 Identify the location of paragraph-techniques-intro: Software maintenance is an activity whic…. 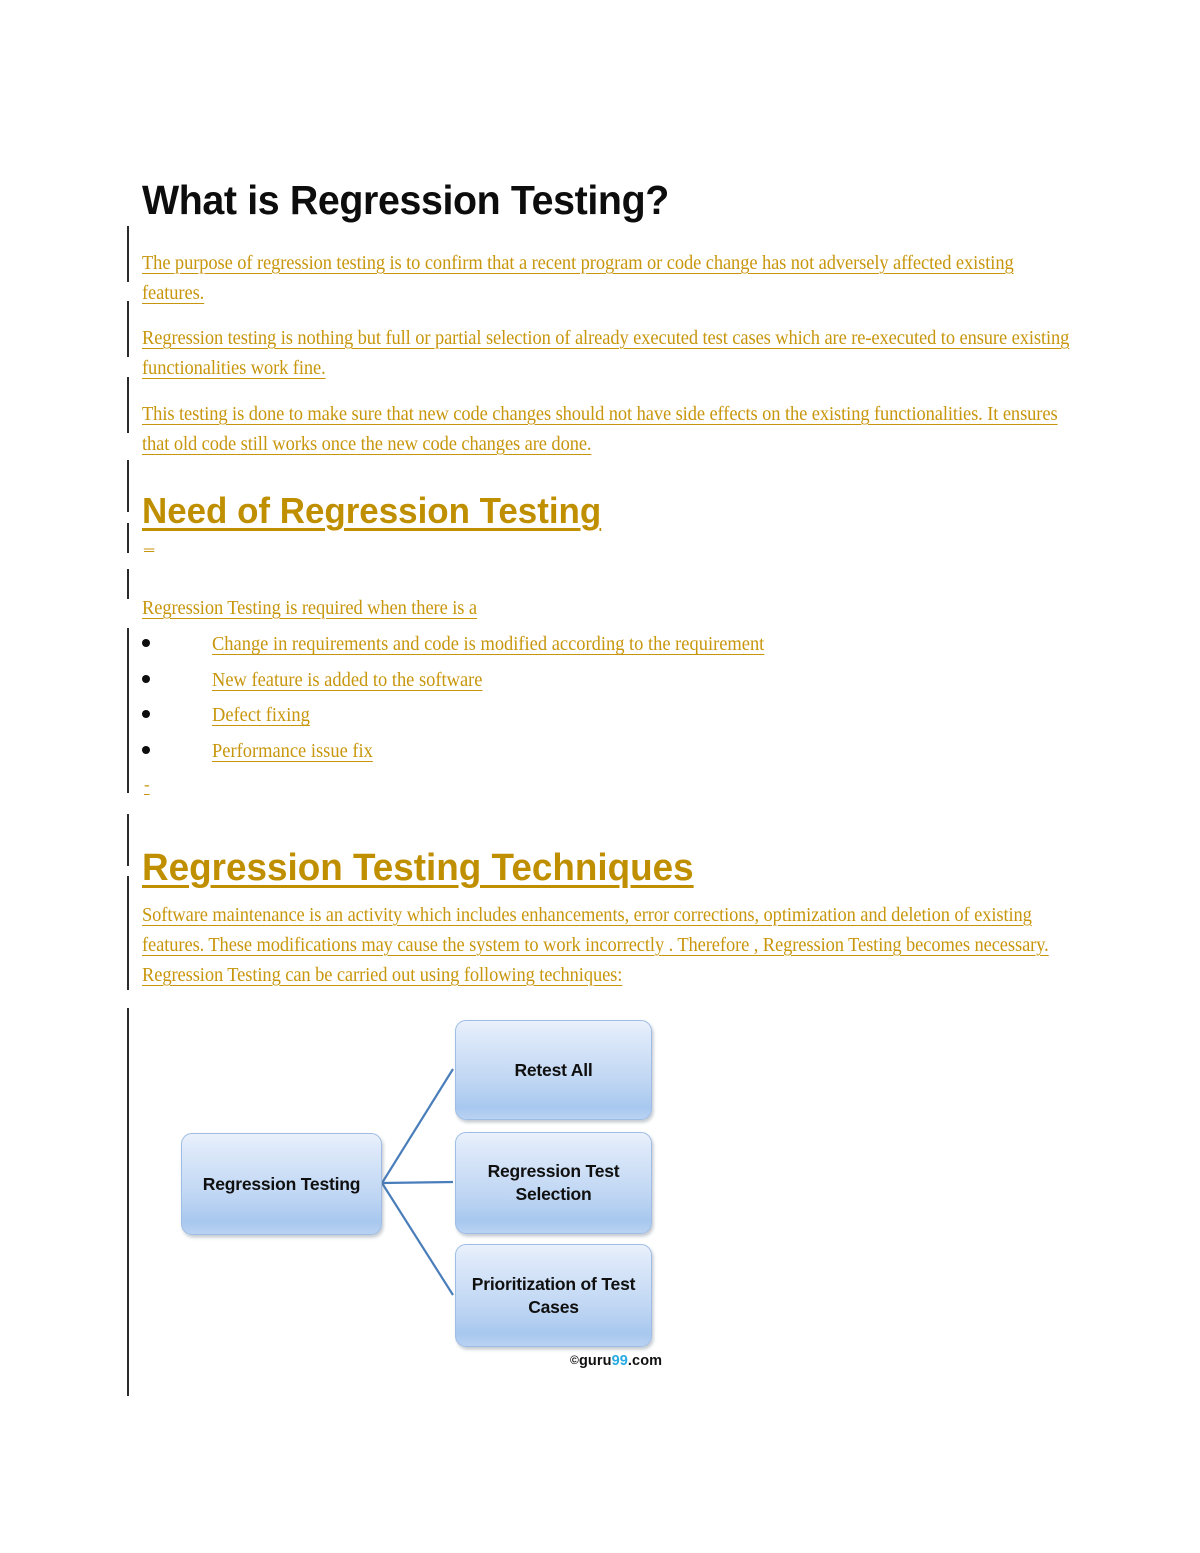
(595, 944).